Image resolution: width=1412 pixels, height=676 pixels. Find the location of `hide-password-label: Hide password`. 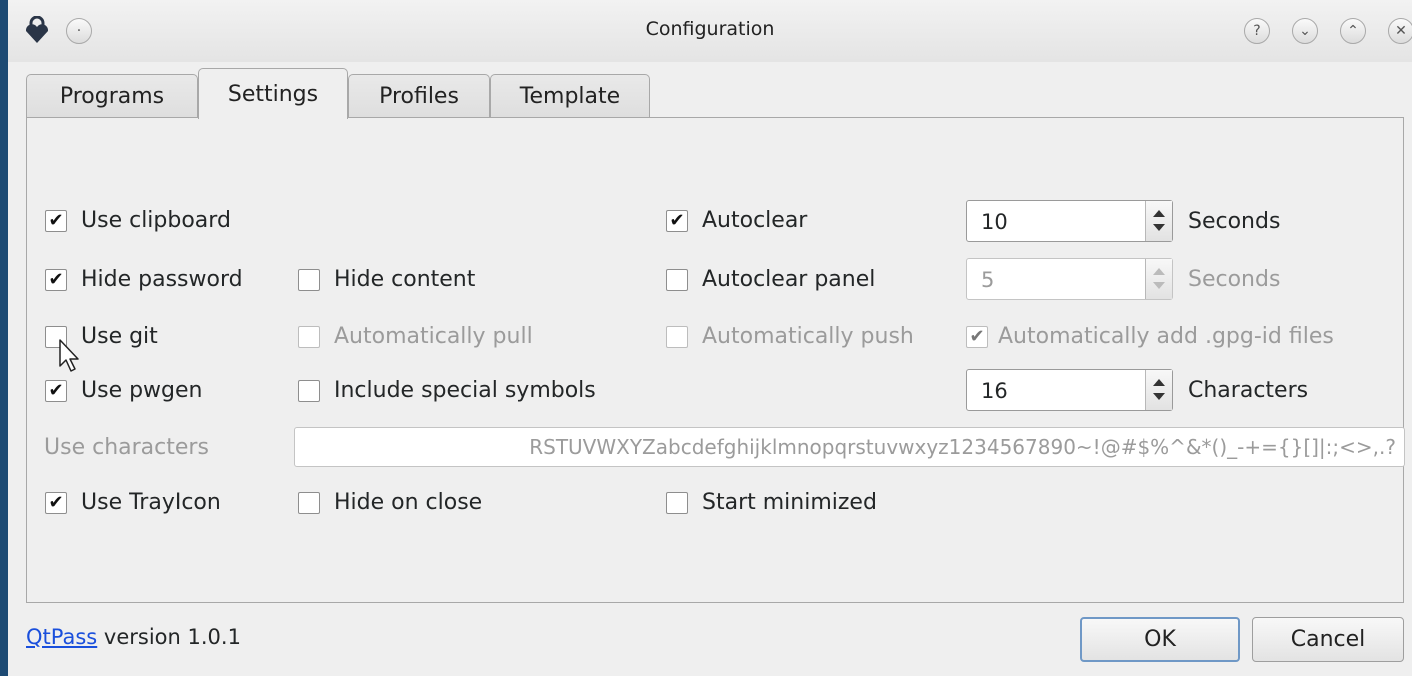

hide-password-label: Hide password is located at coordinates (162, 279).